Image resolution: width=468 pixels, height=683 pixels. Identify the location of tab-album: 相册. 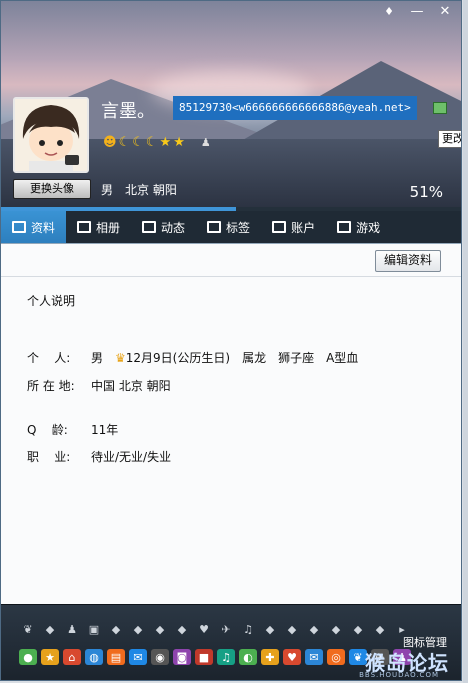
(98, 227).